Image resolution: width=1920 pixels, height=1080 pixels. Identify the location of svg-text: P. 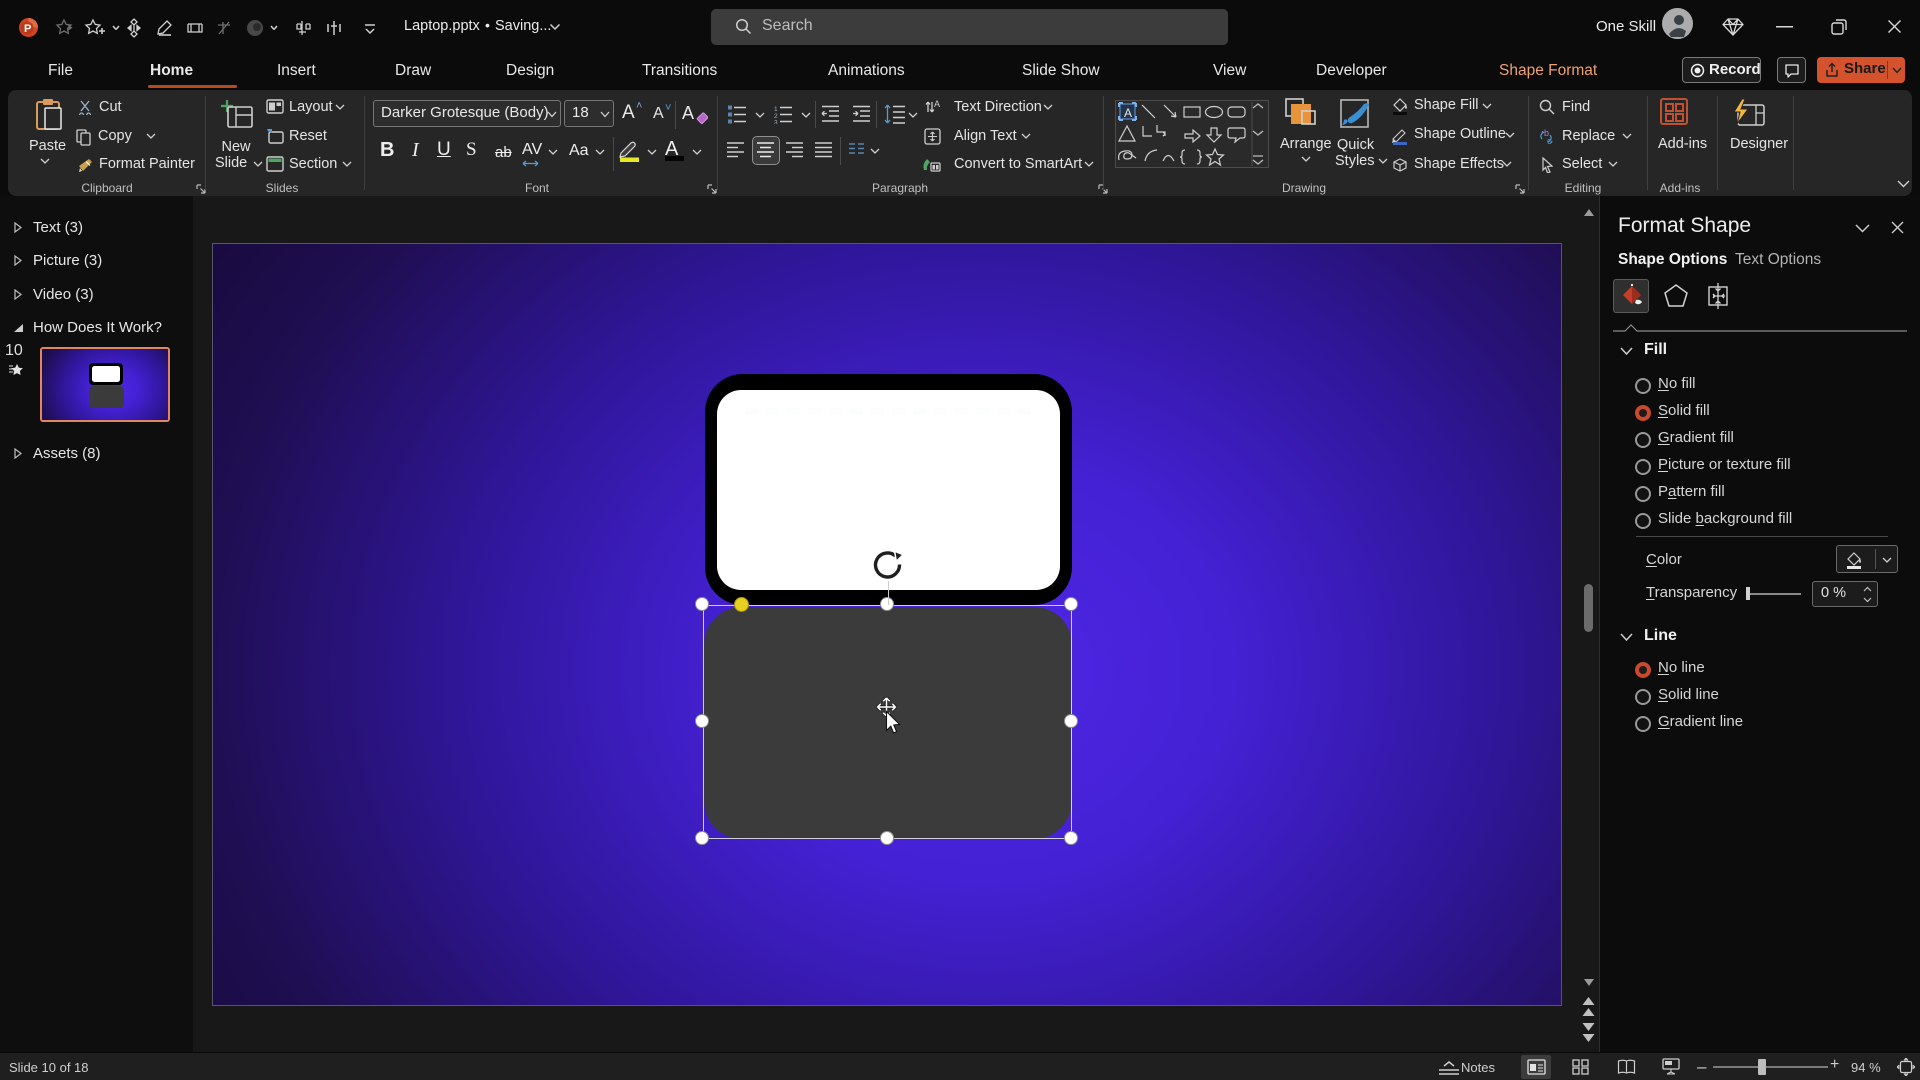
(27, 29).